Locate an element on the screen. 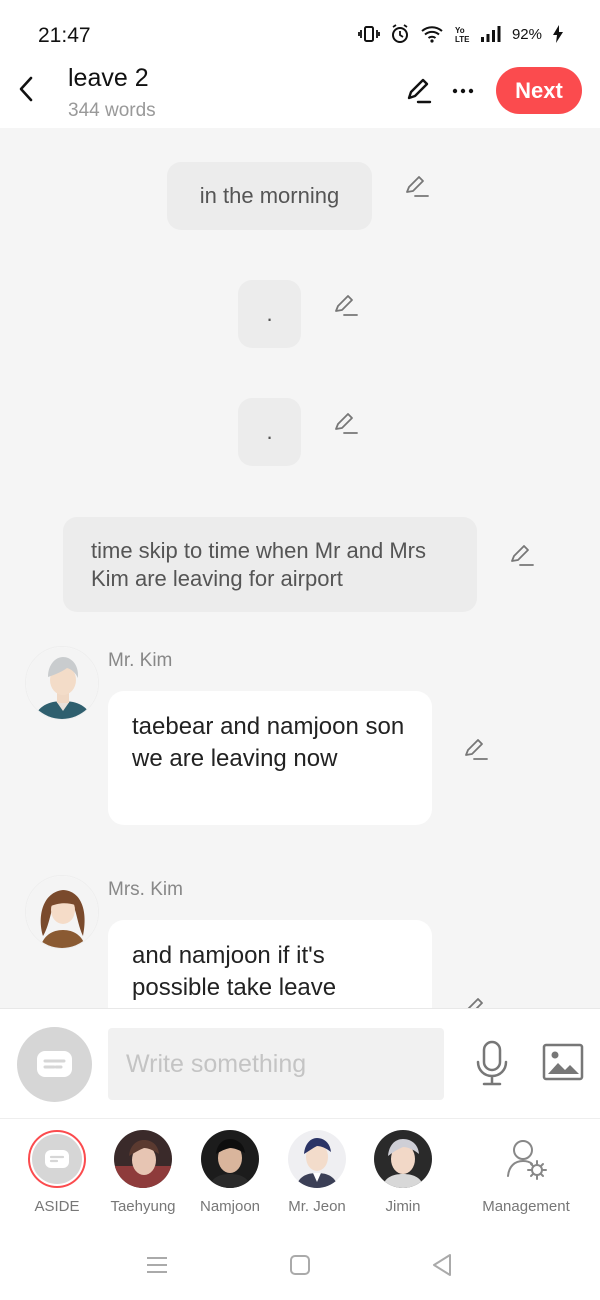  home-button is located at coordinates (300, 1265).